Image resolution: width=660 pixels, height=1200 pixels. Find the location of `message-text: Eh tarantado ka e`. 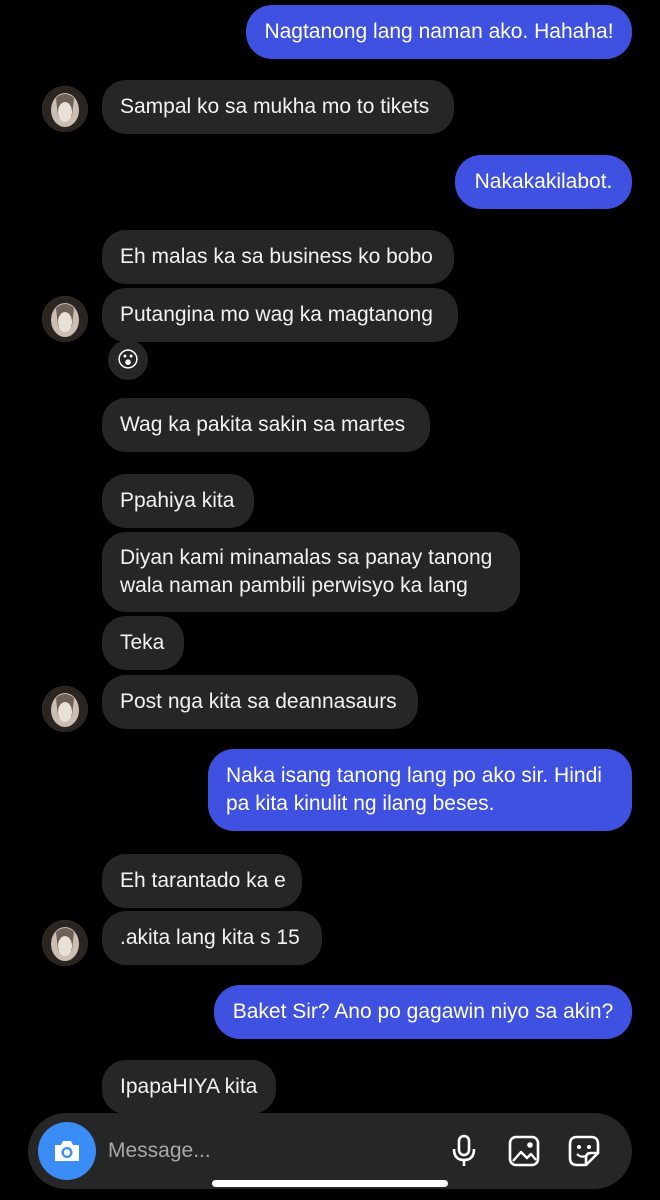

message-text: Eh tarantado ka e is located at coordinates (203, 880).